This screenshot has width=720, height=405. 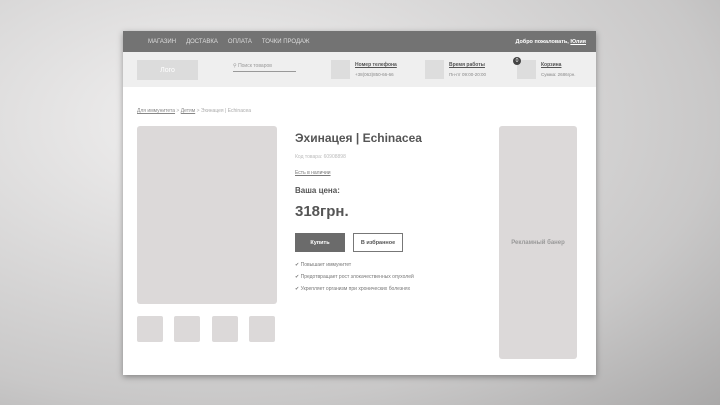 I want to click on stock-status: Есть в наличии, so click(x=313, y=173).